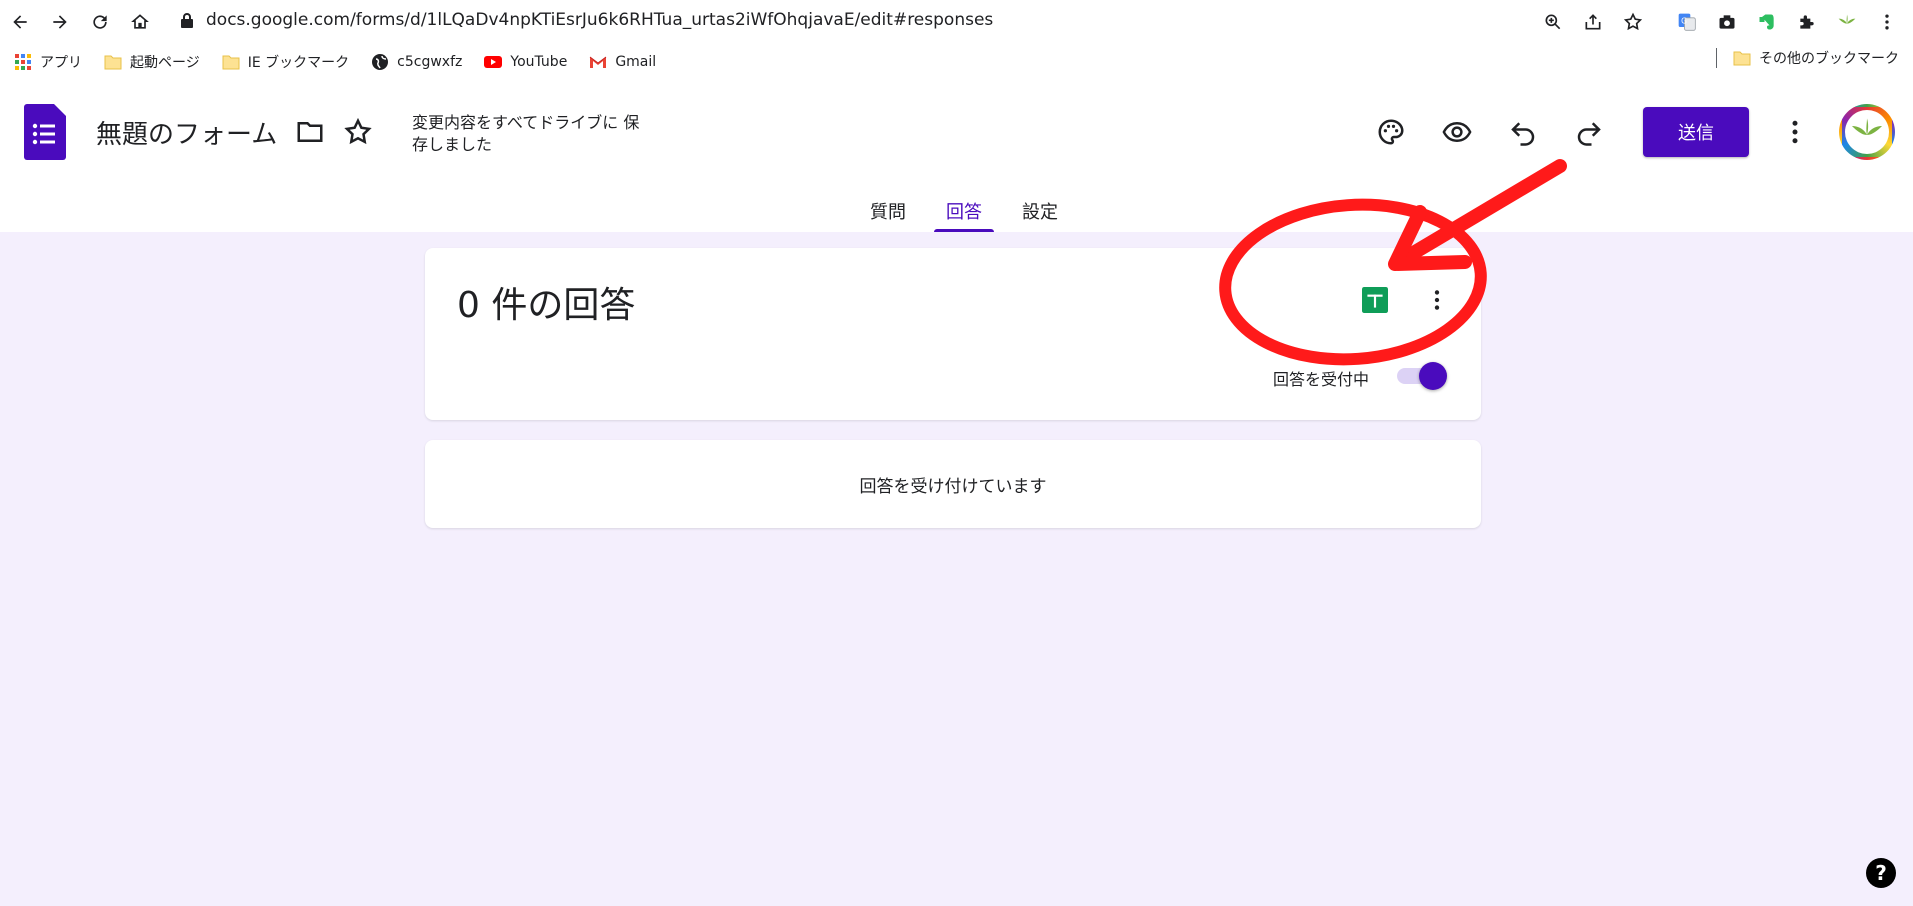 This screenshot has height=906, width=1913. I want to click on form-title: 無題のフォーム, so click(186, 132).